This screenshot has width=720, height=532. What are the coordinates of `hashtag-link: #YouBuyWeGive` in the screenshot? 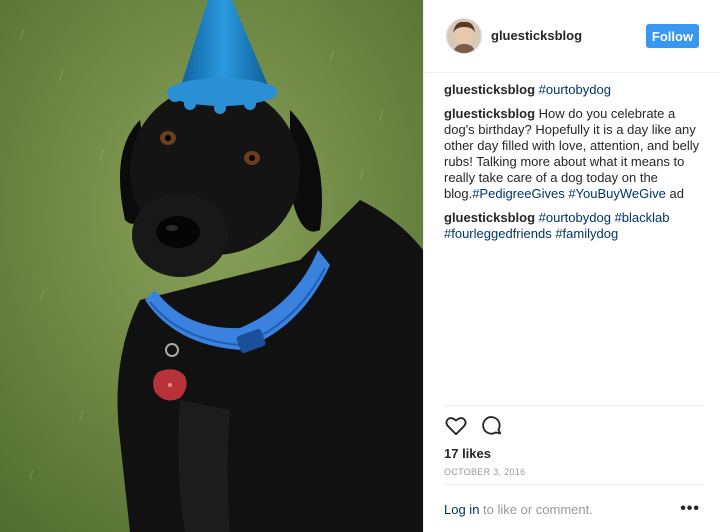 It's located at (617, 193).